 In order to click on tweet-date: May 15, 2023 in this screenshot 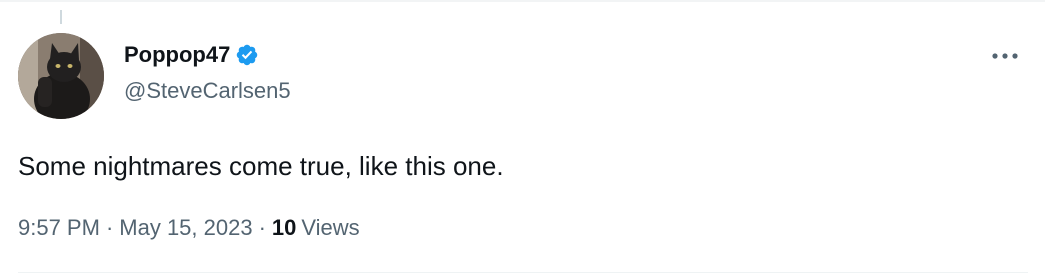, I will do `click(185, 228)`.